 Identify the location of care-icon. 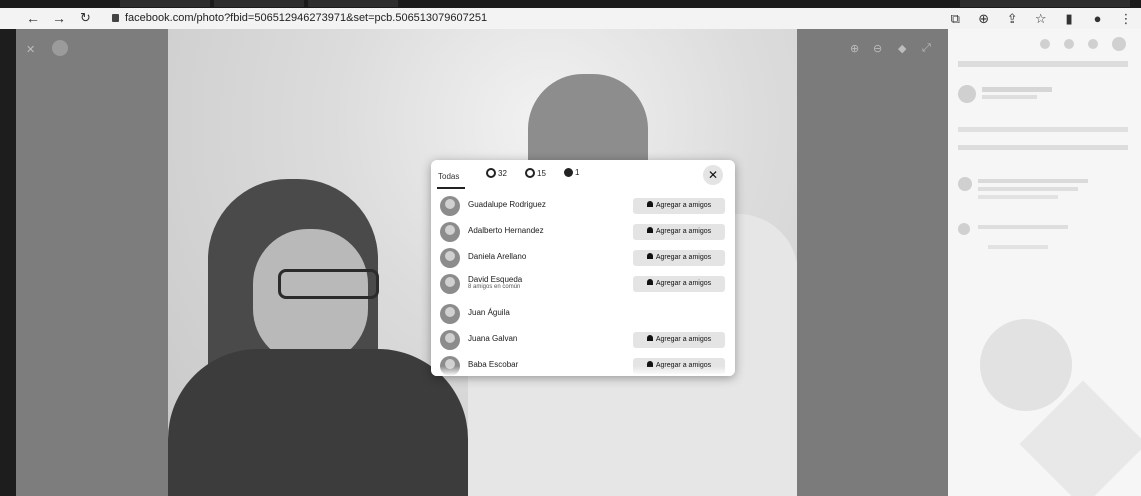
(568, 172).